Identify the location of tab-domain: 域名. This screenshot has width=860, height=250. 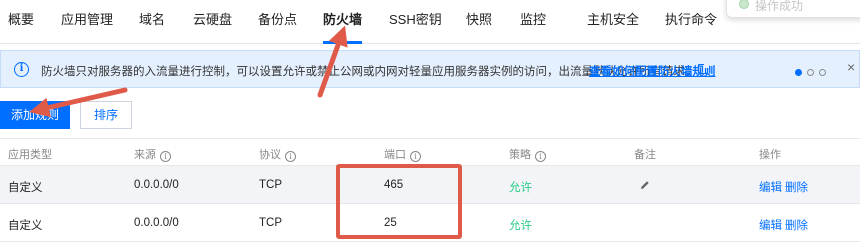
(152, 22).